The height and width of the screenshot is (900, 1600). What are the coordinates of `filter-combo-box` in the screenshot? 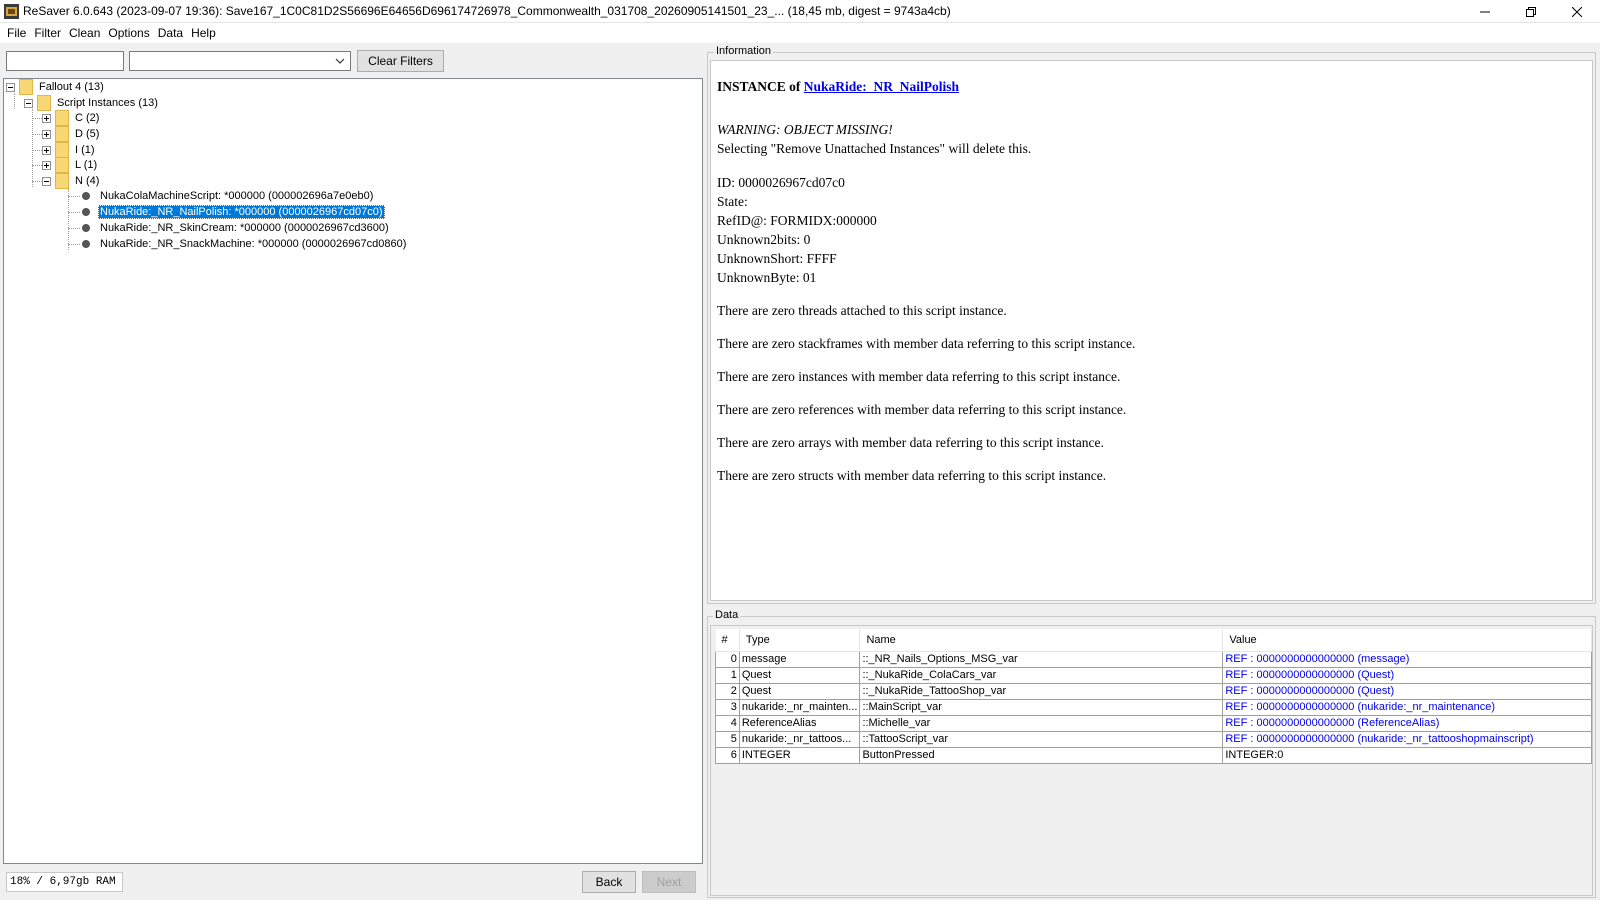 It's located at (240, 61).